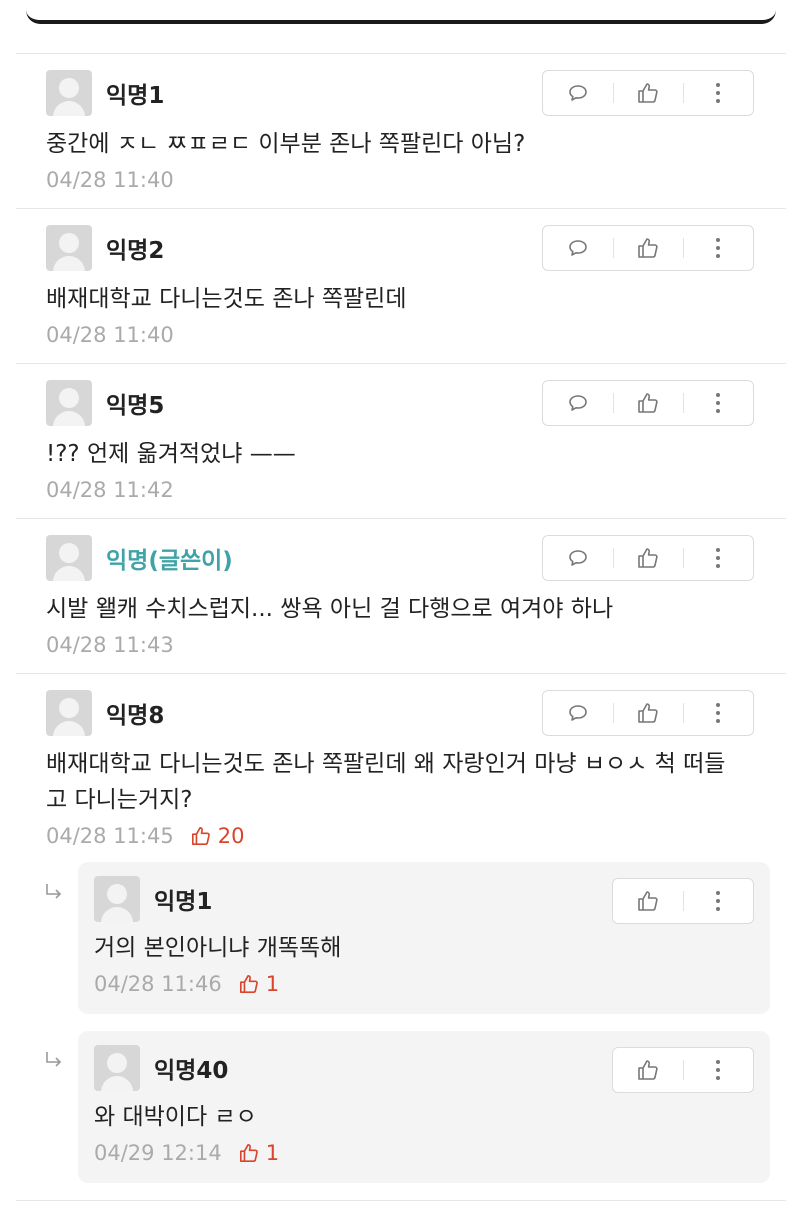 Image resolution: width=800 pixels, height=1205 pixels. I want to click on comment-text: 중간에 ㅈㄴ ㅉㅍㄹㄷ 이부분 존나 쪽팔린다 아님?, so click(286, 144).